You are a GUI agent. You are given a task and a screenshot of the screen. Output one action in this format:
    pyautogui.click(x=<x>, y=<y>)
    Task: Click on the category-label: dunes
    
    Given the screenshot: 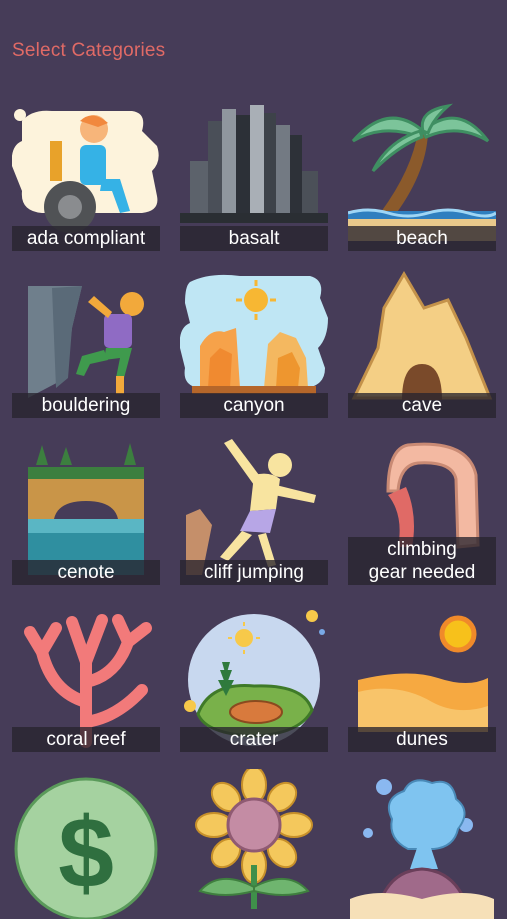 What is the action you would take?
    pyautogui.click(x=422, y=739)
    